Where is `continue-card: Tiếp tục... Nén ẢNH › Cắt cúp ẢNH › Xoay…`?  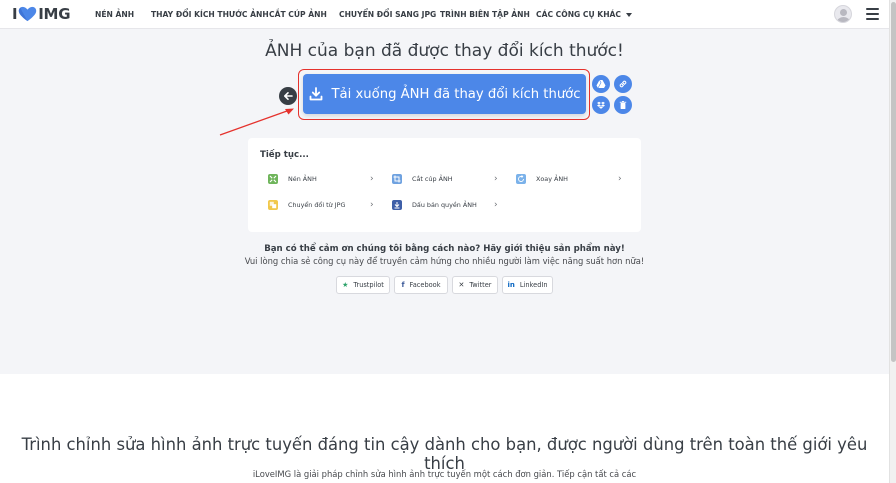
continue-card: Tiếp tục... Nén ẢNH › Cắt cúp ẢNH › Xoay… is located at coordinates (444, 185).